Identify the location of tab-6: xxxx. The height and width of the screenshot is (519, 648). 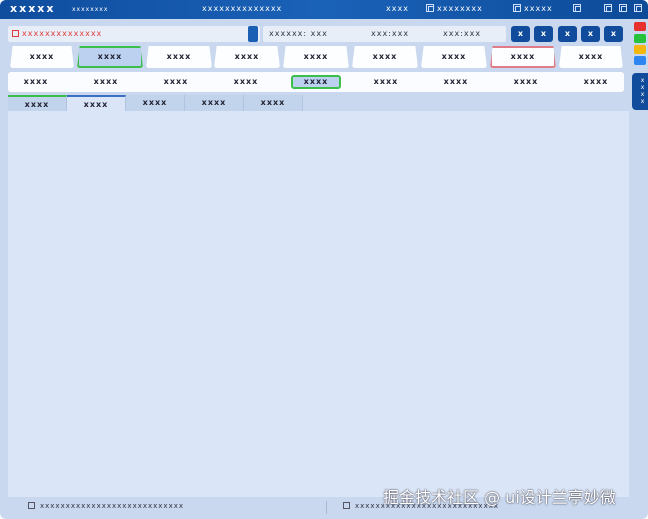
(385, 57).